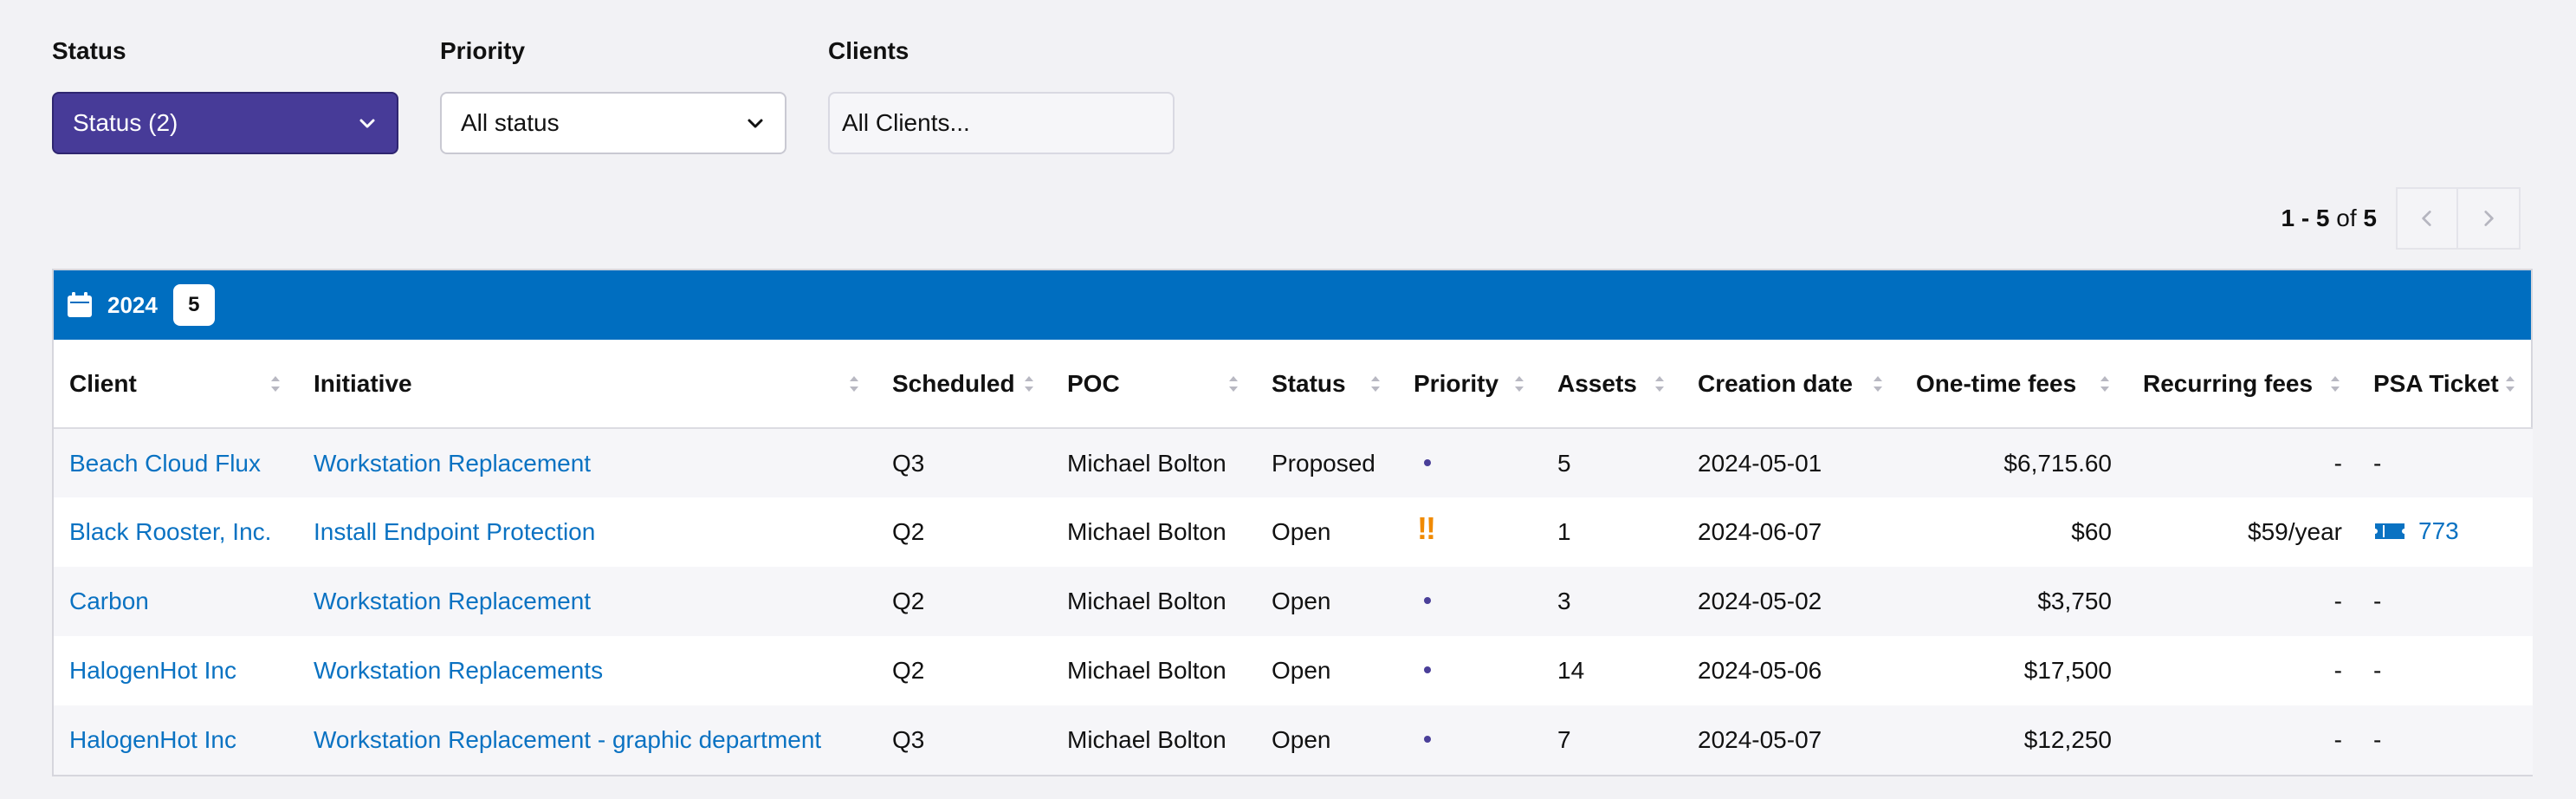  I want to click on pagination-range: 1 - 5 of 5, so click(2329, 218).